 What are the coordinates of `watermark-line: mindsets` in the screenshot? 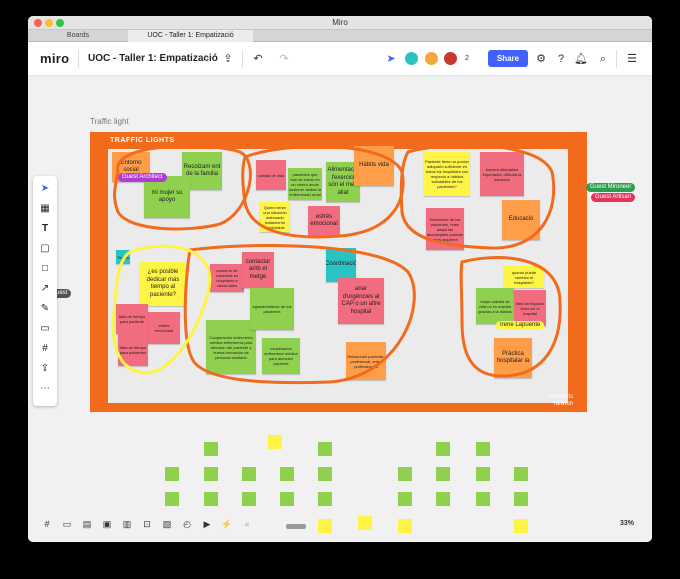 It's located at (560, 397).